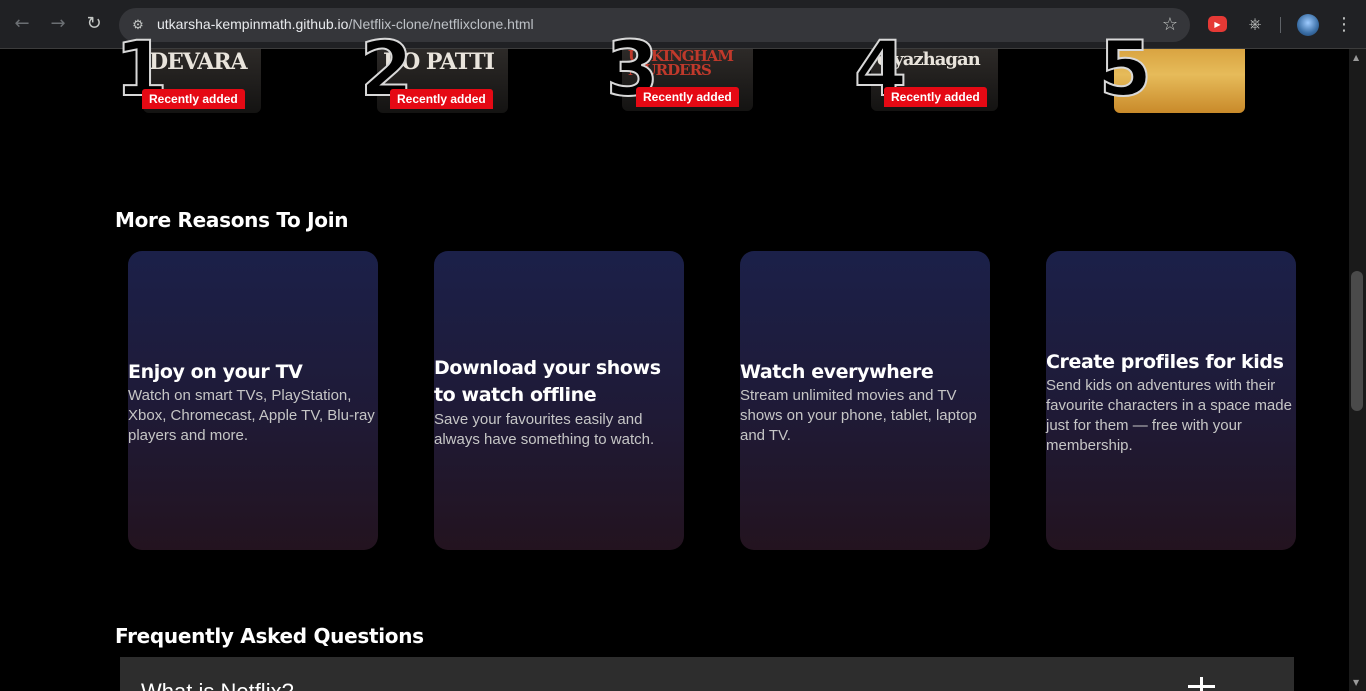 The width and height of the screenshot is (1366, 691). I want to click on url-host: utkarsha-kempinmath.github.io, so click(253, 24).